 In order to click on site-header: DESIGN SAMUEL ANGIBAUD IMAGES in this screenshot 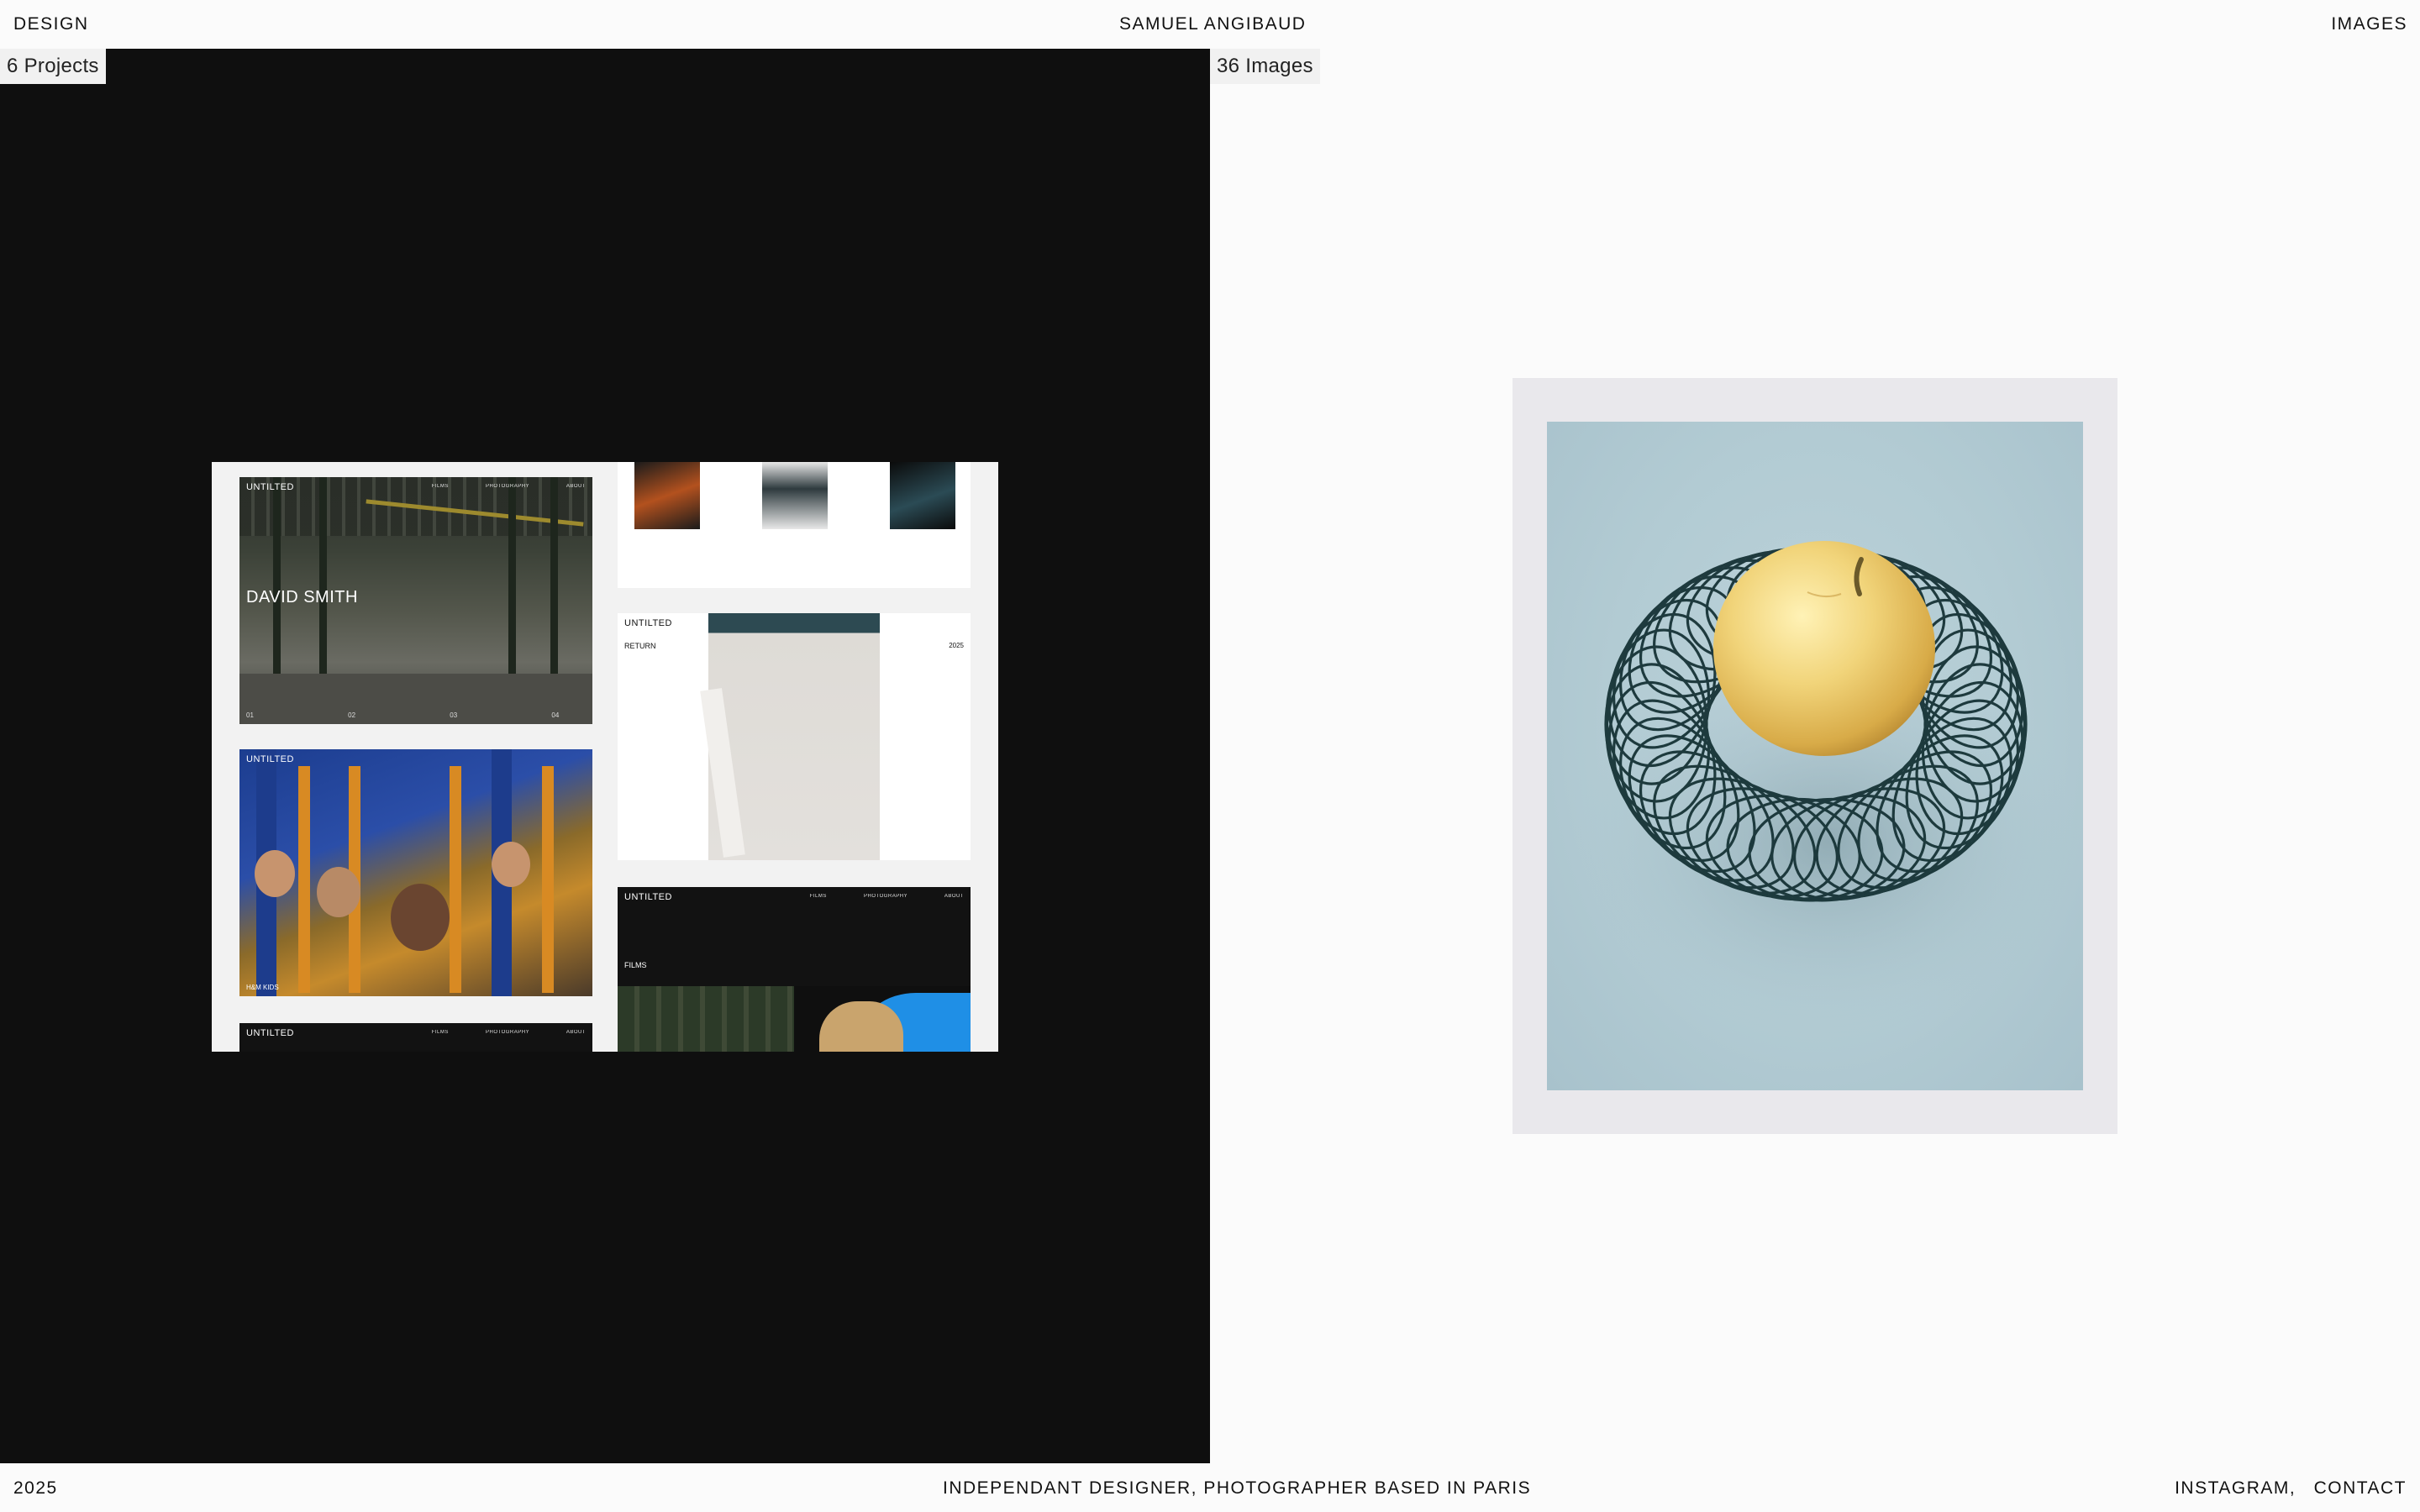, I will do `click(1210, 24)`.